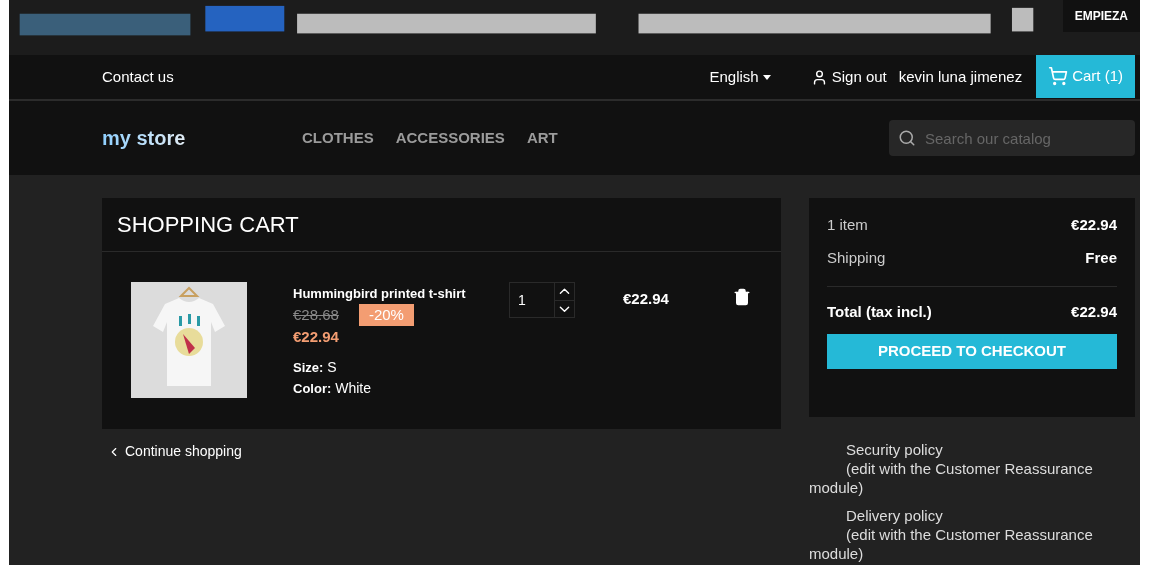  I want to click on search-field: Search our catalog, so click(1012, 138).